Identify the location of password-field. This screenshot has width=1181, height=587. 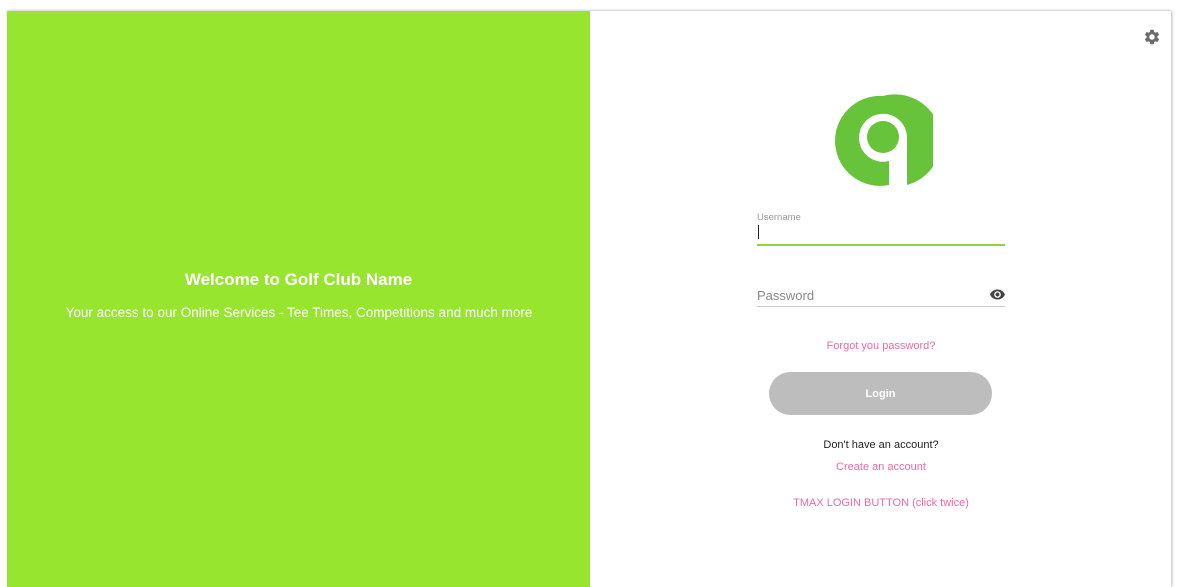
(881, 296).